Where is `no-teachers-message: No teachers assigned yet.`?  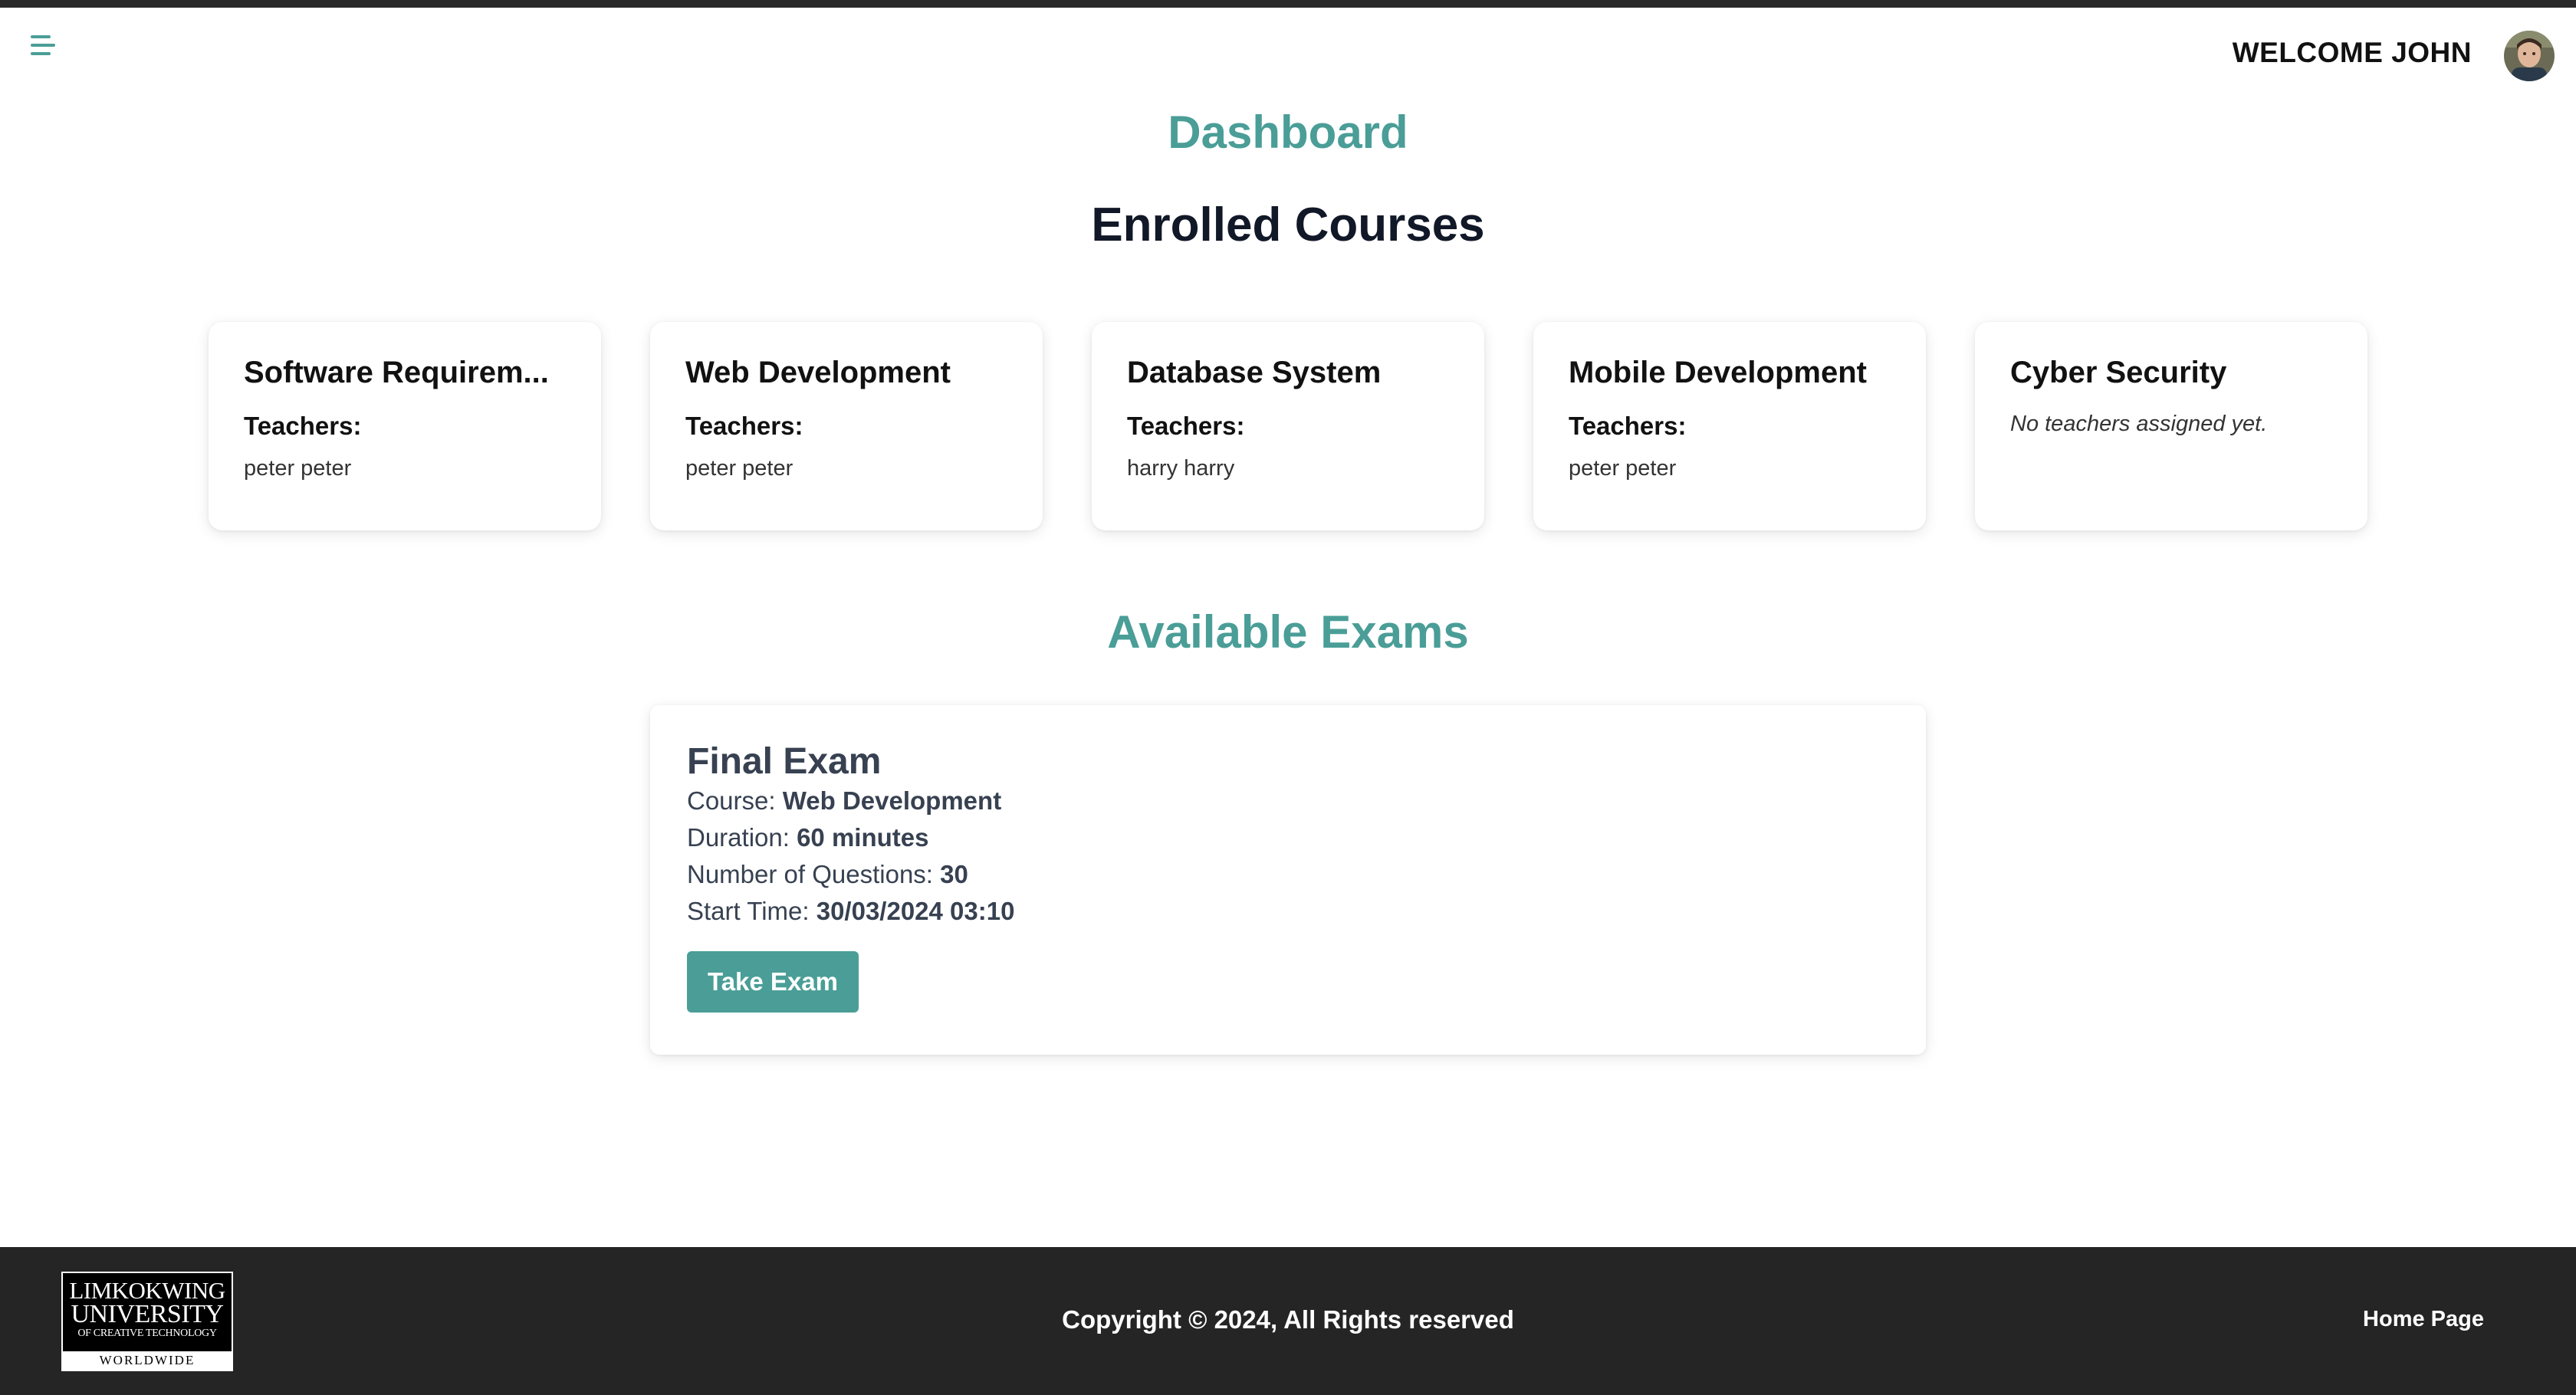
no-teachers-message: No teachers assigned yet. is located at coordinates (2139, 424).